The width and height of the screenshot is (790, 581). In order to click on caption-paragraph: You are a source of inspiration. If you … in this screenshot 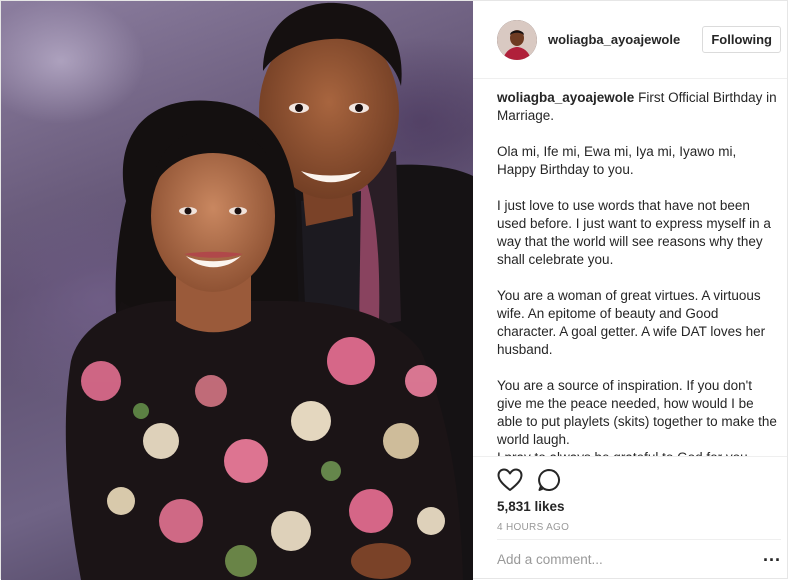, I will do `click(637, 412)`.